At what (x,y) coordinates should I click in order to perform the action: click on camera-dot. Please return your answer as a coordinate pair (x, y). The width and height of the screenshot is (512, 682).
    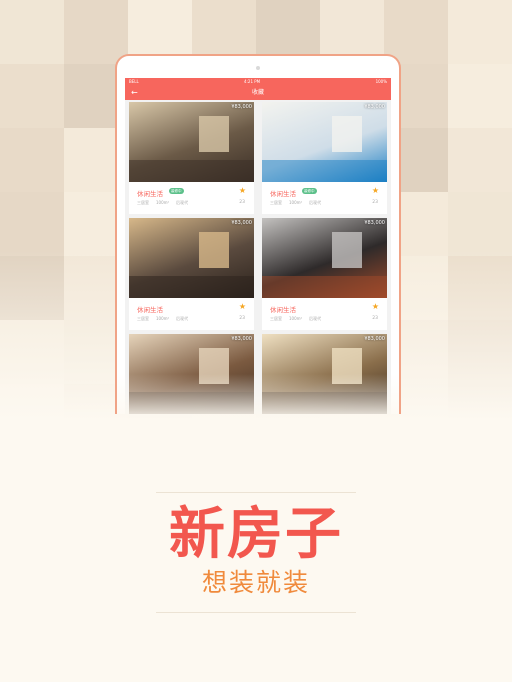
    Looking at the image, I should click on (258, 68).